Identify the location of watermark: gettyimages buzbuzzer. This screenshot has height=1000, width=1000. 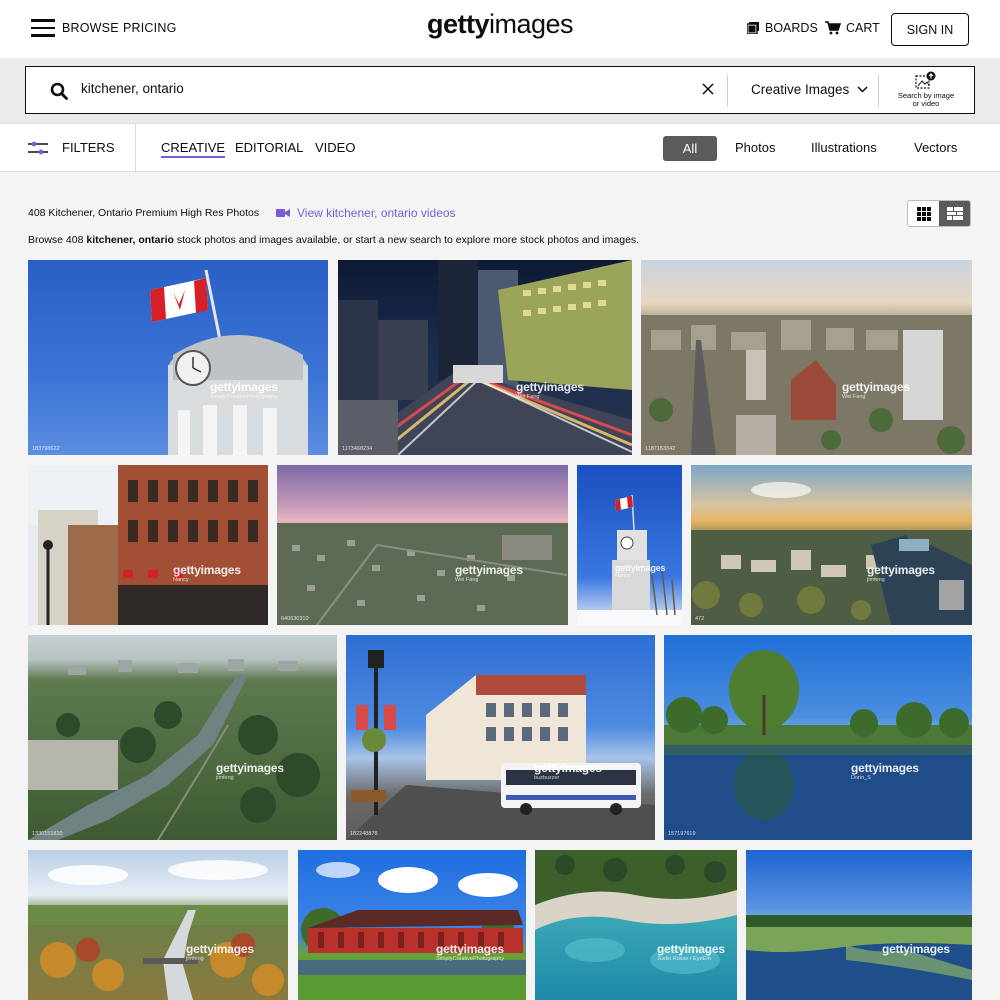
(568, 771).